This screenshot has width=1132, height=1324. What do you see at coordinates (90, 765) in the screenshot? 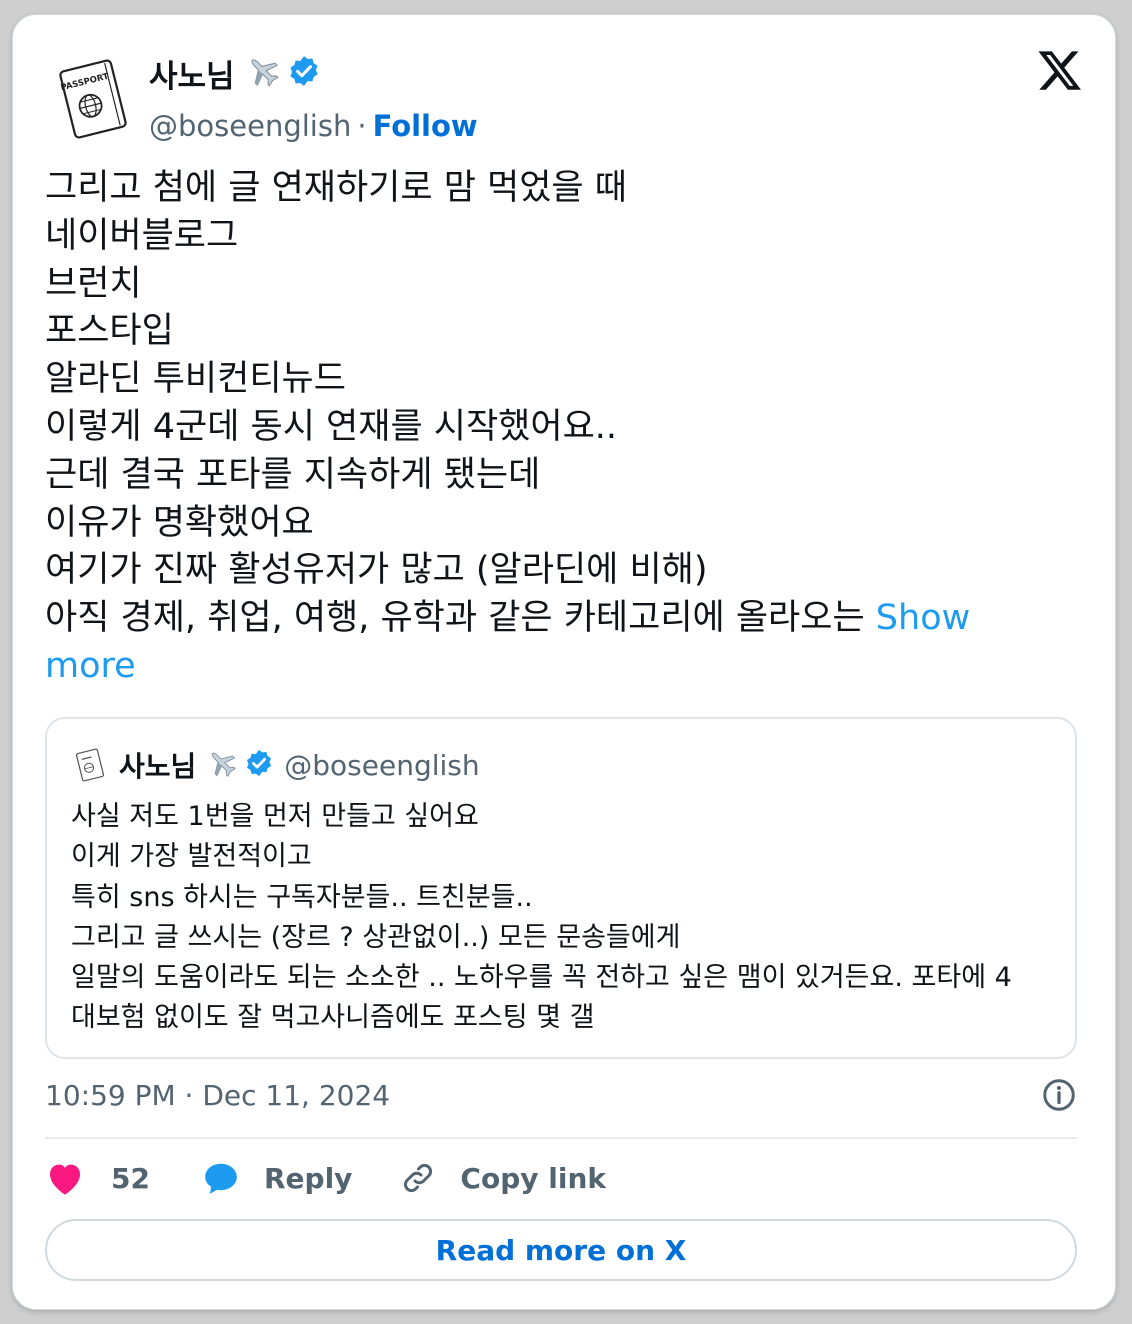
I see `passport-avatar-icon` at bounding box center [90, 765].